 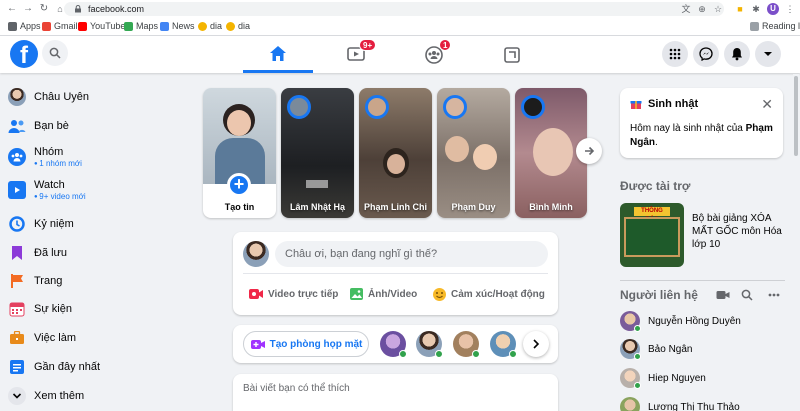 I want to click on bookmark-youtube: YouTube, so click(x=101, y=26).